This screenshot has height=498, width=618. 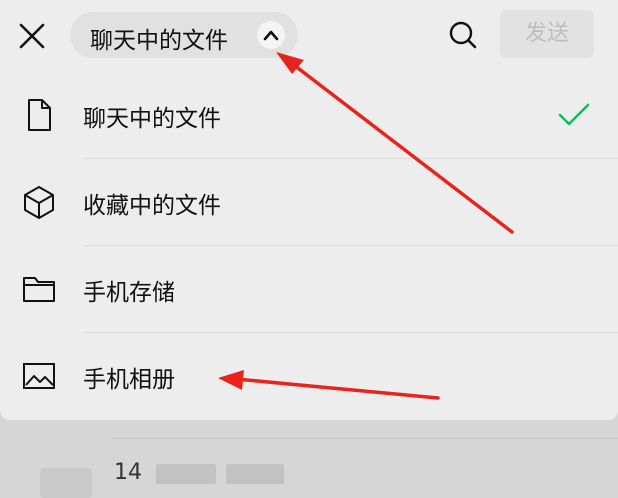 I want to click on source-selector: 聊天中的文件, so click(x=184, y=35).